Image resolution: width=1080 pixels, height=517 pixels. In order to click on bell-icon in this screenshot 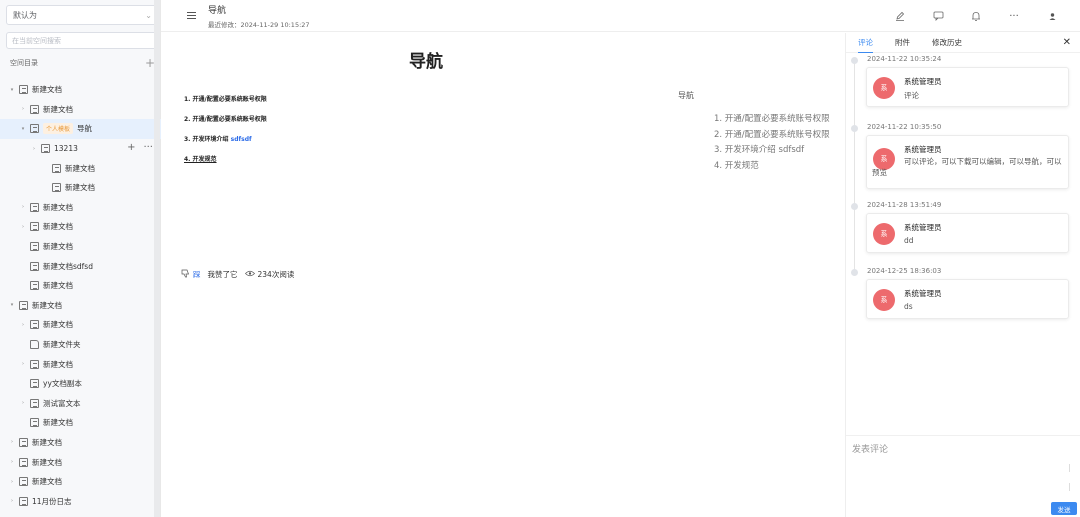, I will do `click(976, 16)`.